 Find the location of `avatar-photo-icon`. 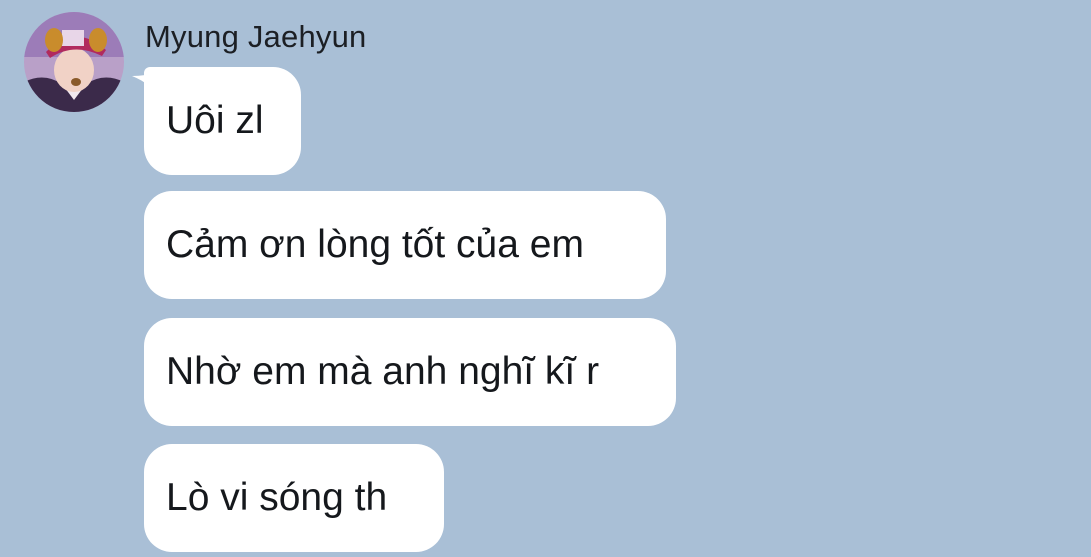

avatar-photo-icon is located at coordinates (74, 62).